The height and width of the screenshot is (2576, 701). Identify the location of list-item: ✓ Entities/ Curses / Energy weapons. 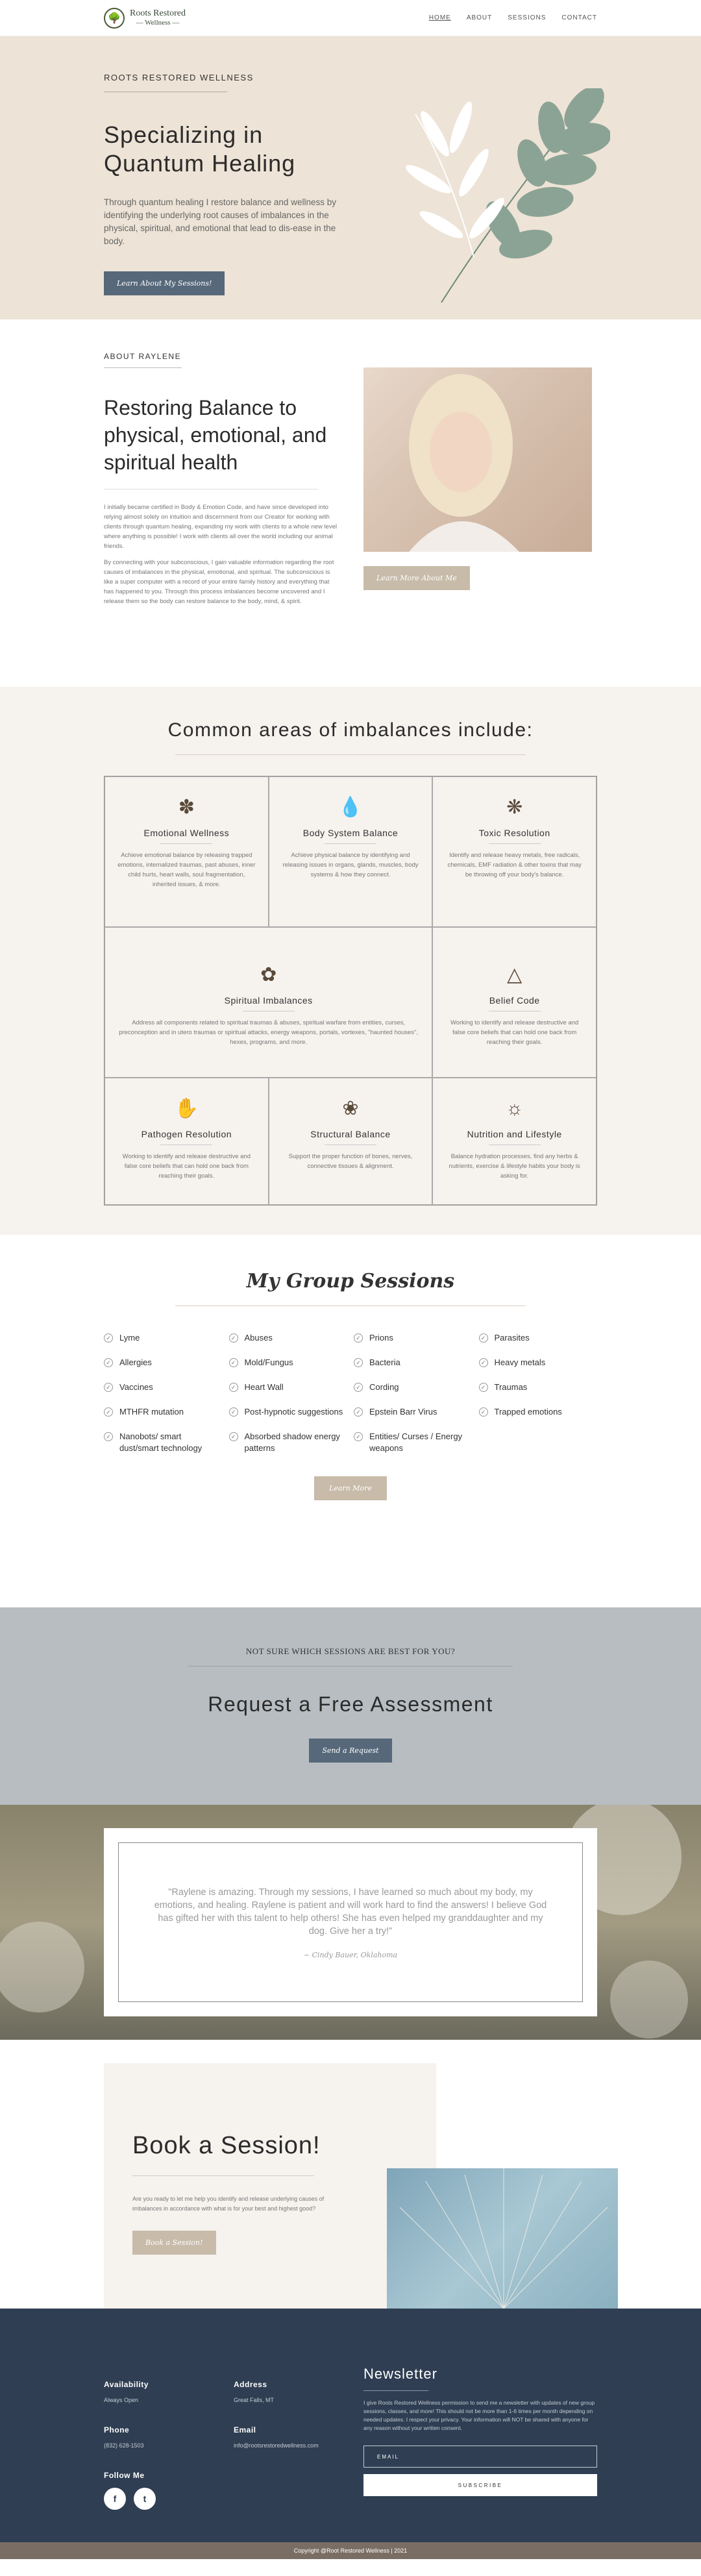
(413, 1442).